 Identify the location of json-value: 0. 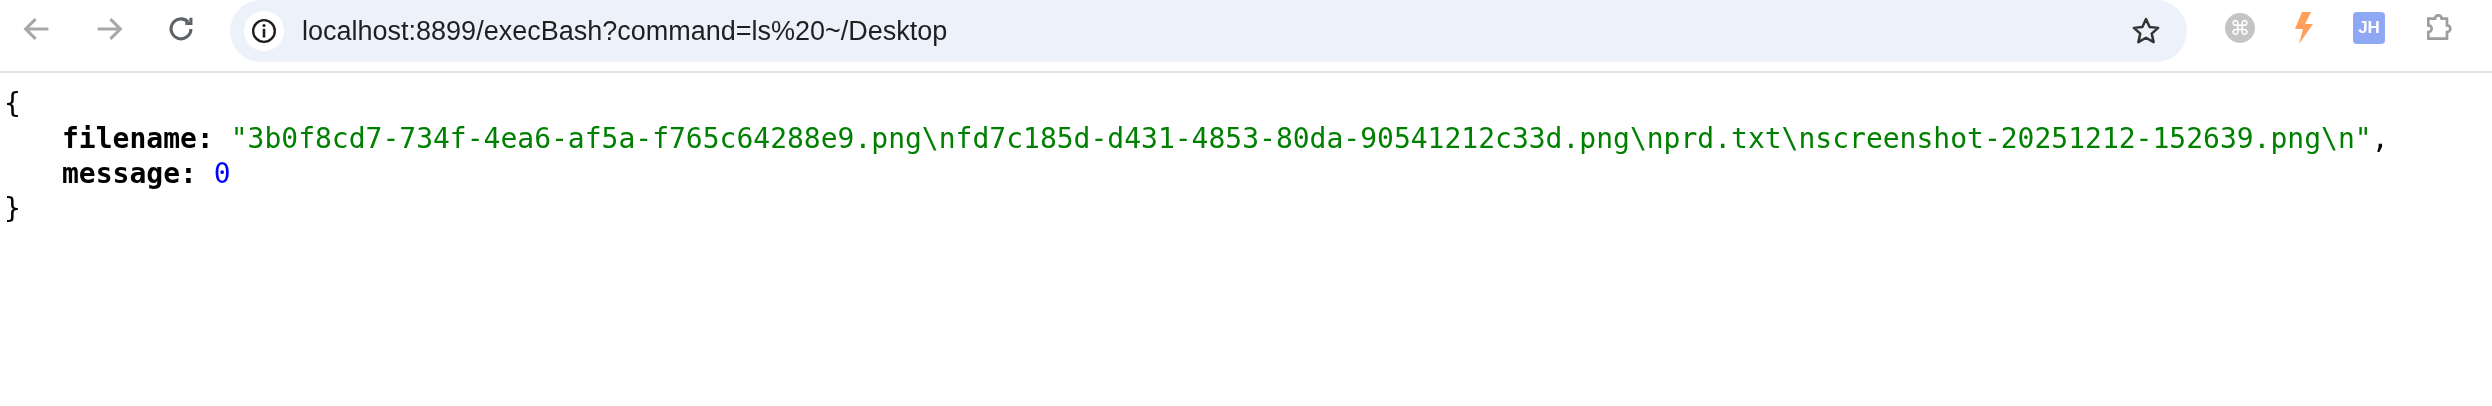
(222, 173).